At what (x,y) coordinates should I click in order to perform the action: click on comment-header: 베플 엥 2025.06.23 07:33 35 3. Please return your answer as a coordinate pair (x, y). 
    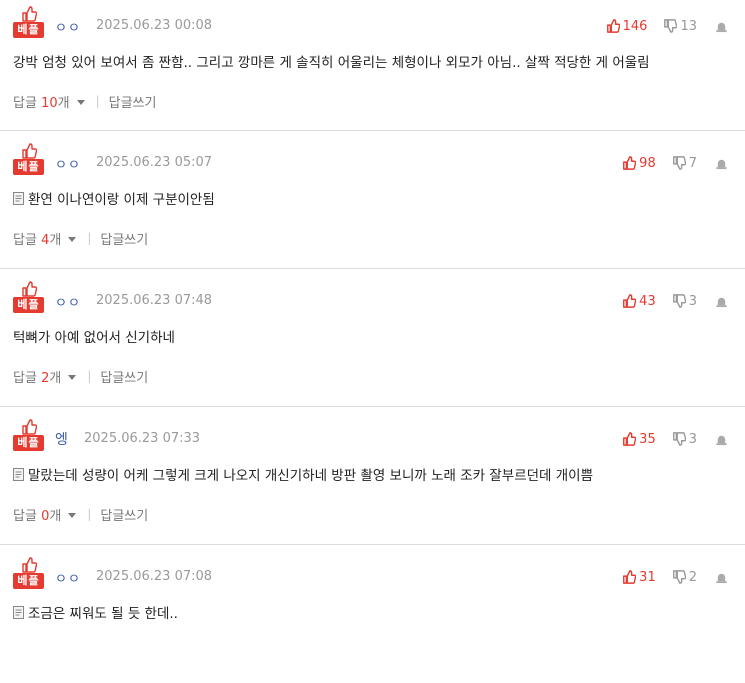
    Looking at the image, I should click on (375, 436).